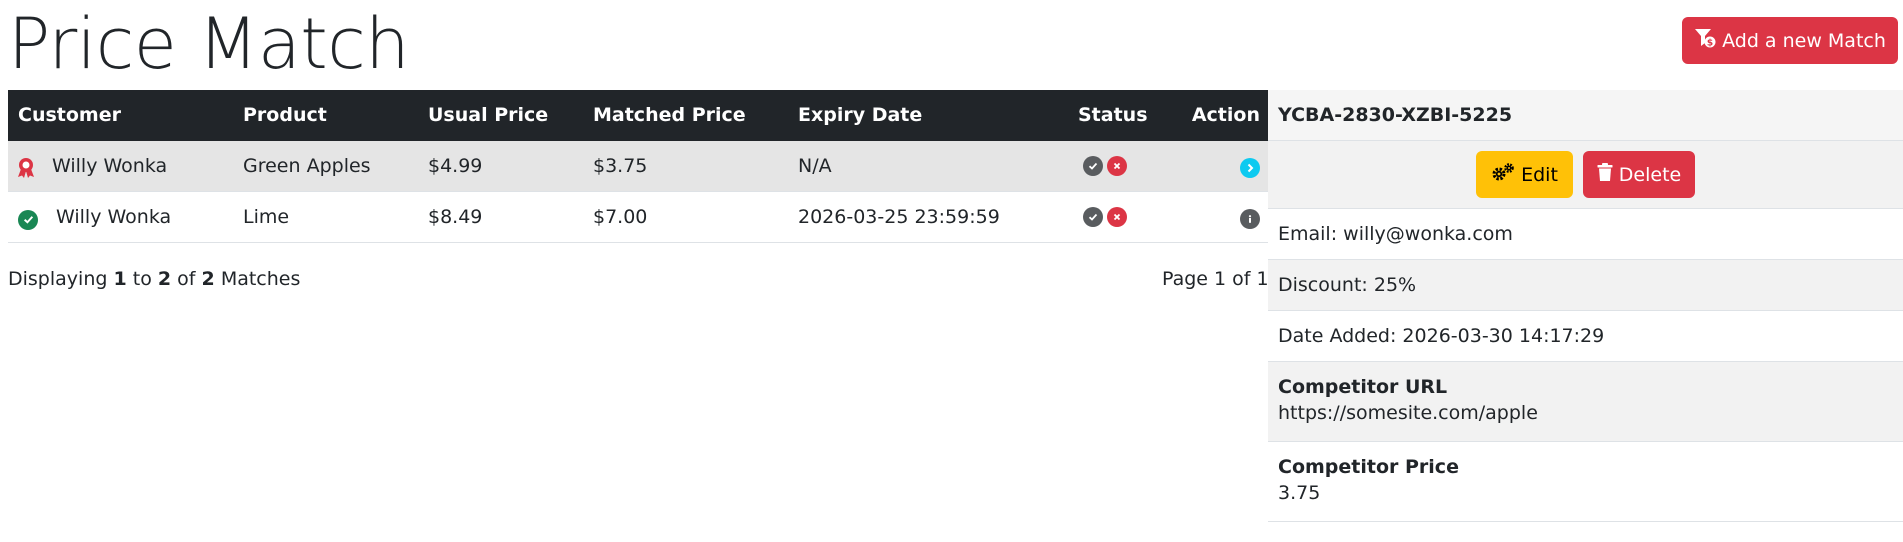 This screenshot has width=1903, height=542. I want to click on page-title: Price Match, so click(209, 44).